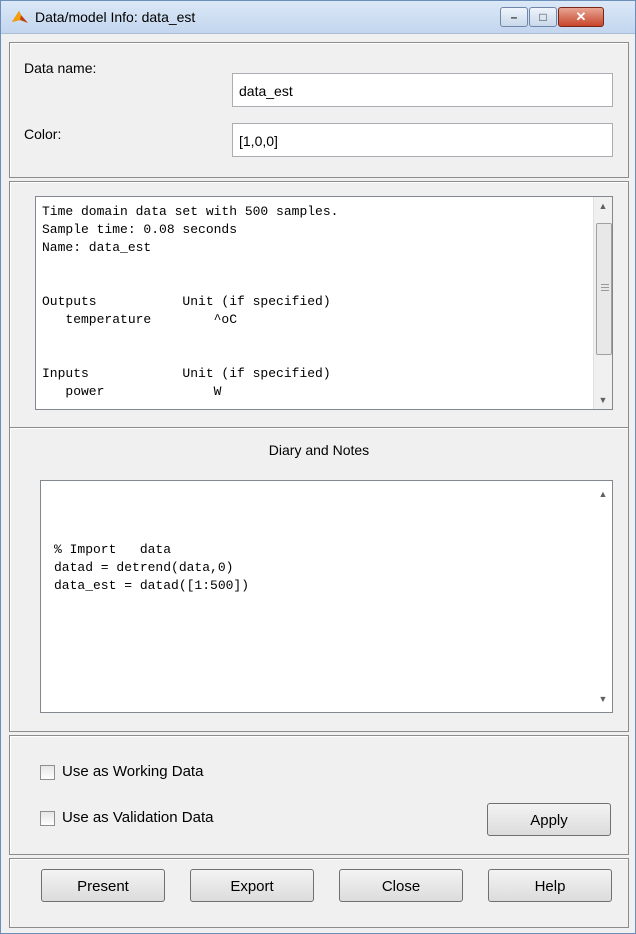  I want to click on title-bar: Data/model Info: data_est – □ ✕, so click(318, 17).